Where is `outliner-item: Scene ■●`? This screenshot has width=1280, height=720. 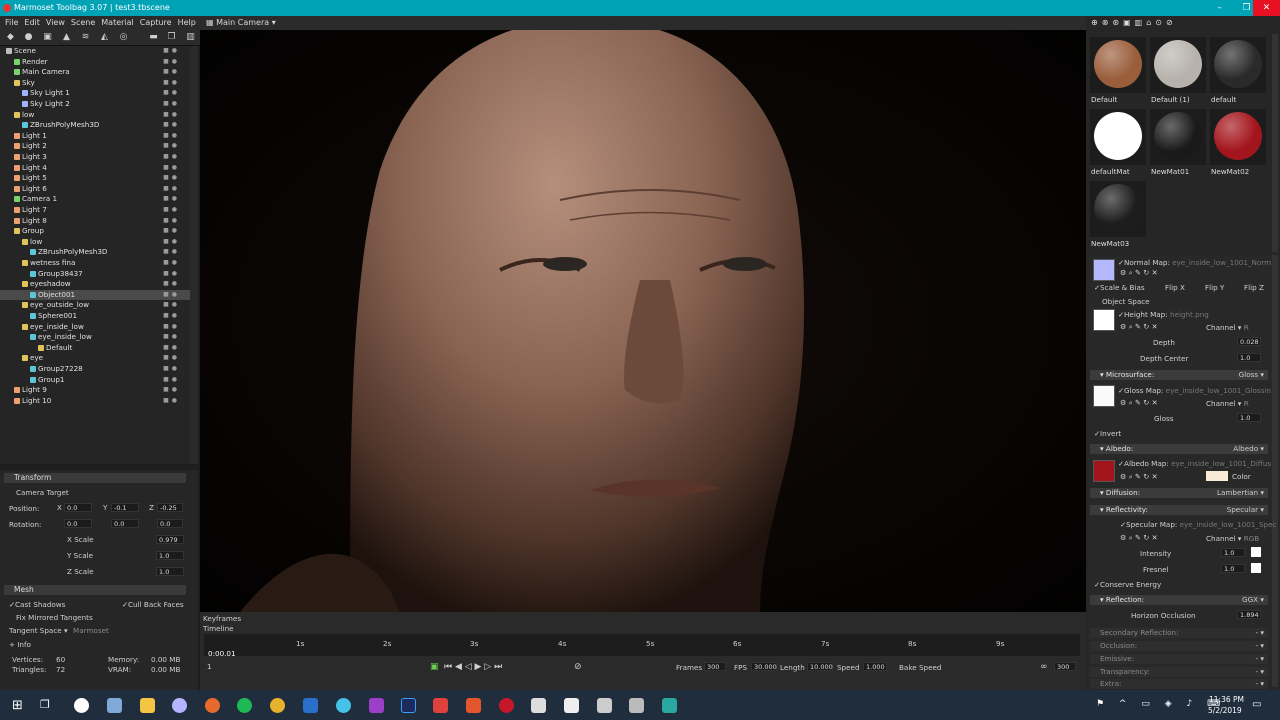
outliner-item: Scene ■● is located at coordinates (95, 51).